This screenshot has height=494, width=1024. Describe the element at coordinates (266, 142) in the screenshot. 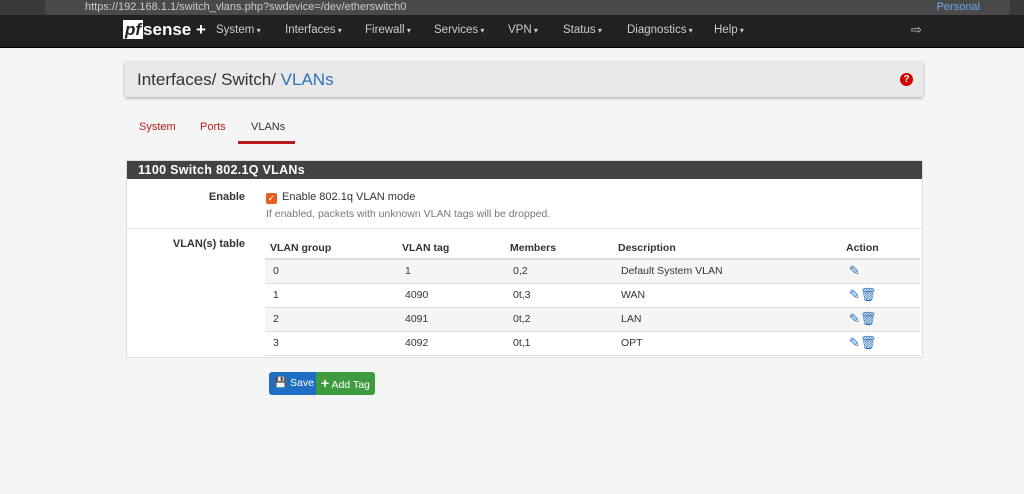

I see `active-tab-indicator` at that location.